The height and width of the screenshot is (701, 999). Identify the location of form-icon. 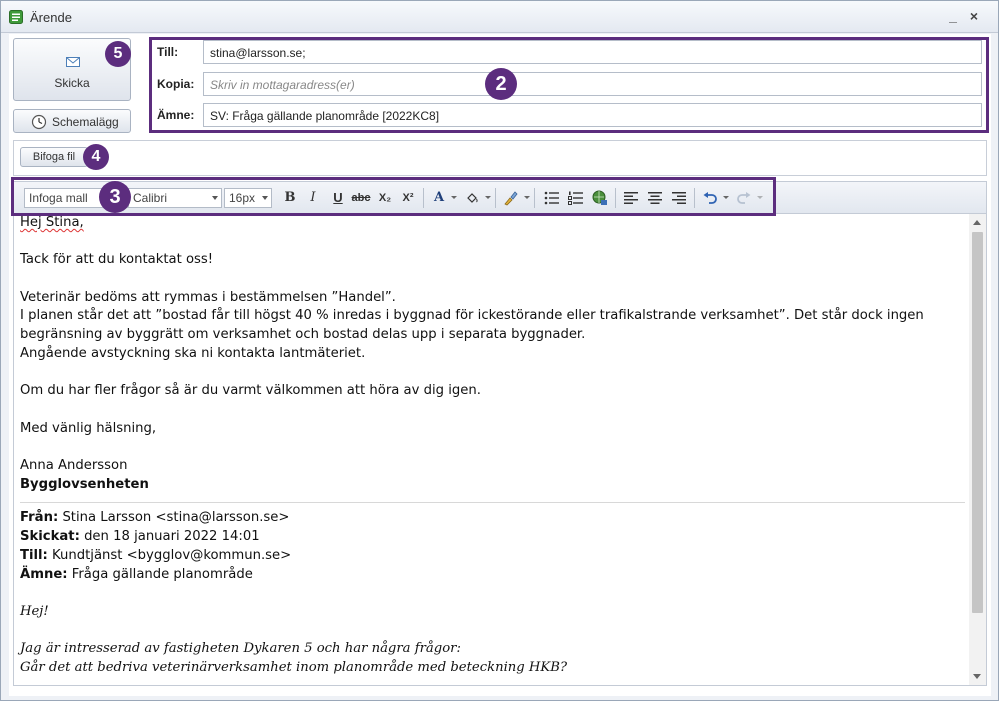
(16, 17).